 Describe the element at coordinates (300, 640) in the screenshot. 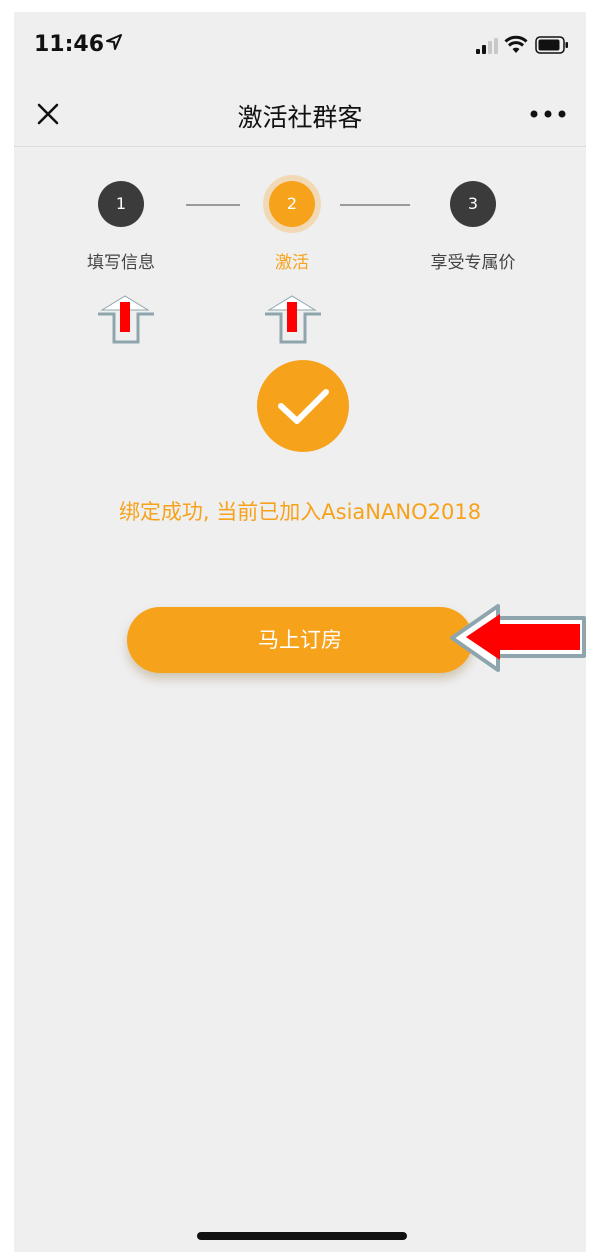

I see `book-now-button: 马上订房` at that location.